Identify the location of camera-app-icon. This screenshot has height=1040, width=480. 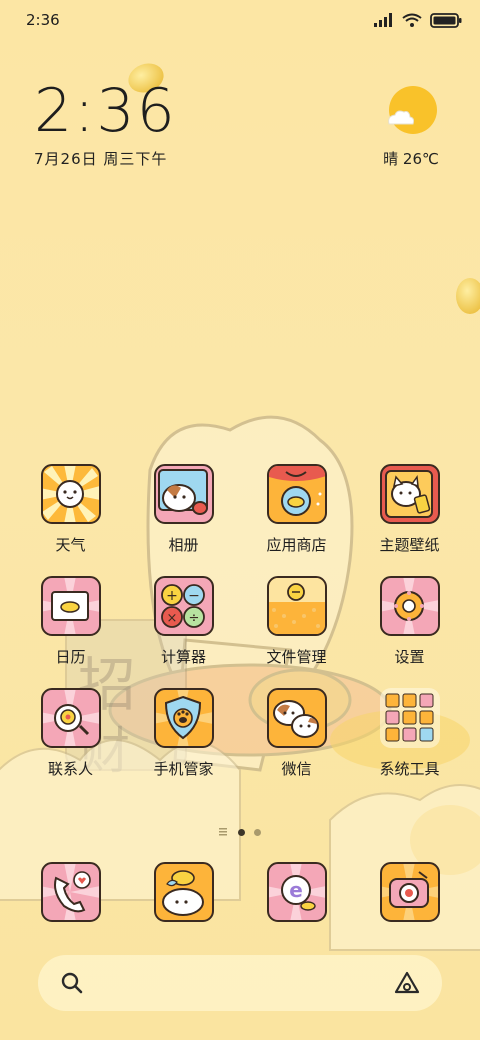
(409, 892).